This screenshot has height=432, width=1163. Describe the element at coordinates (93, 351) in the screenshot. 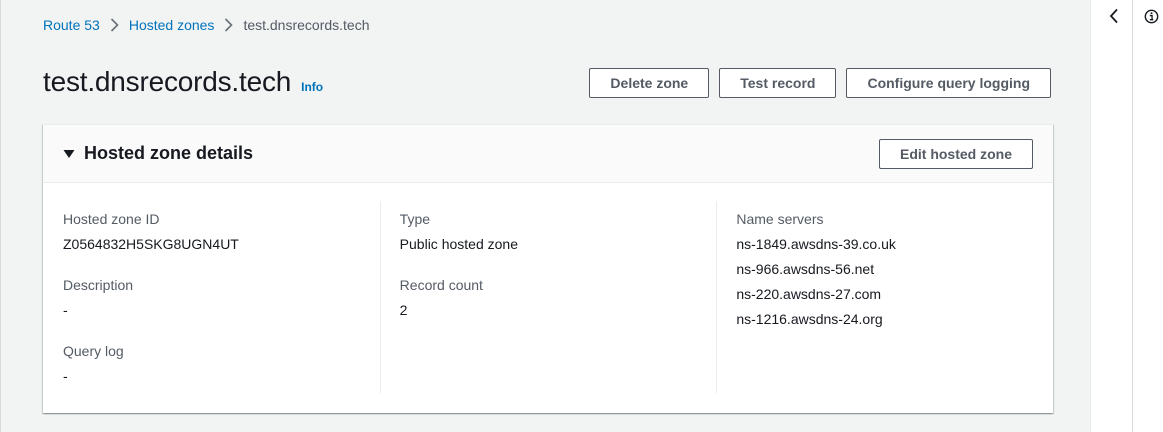

I see `query-log-label: Query log` at that location.